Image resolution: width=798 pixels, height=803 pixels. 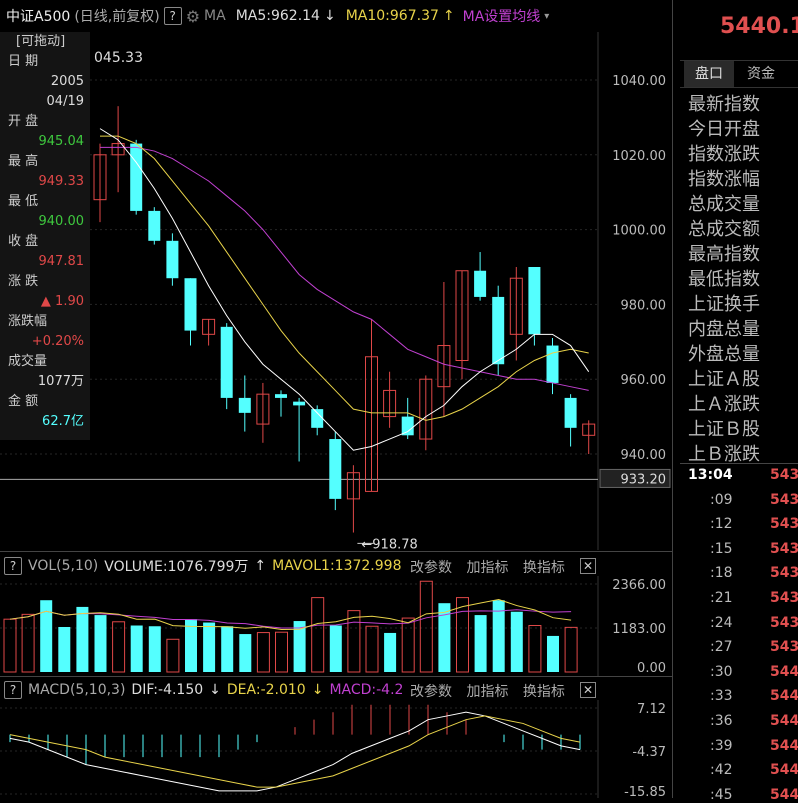 What do you see at coordinates (215, 690) in the screenshot?
I see `dif-arrow-icon: ↓` at bounding box center [215, 690].